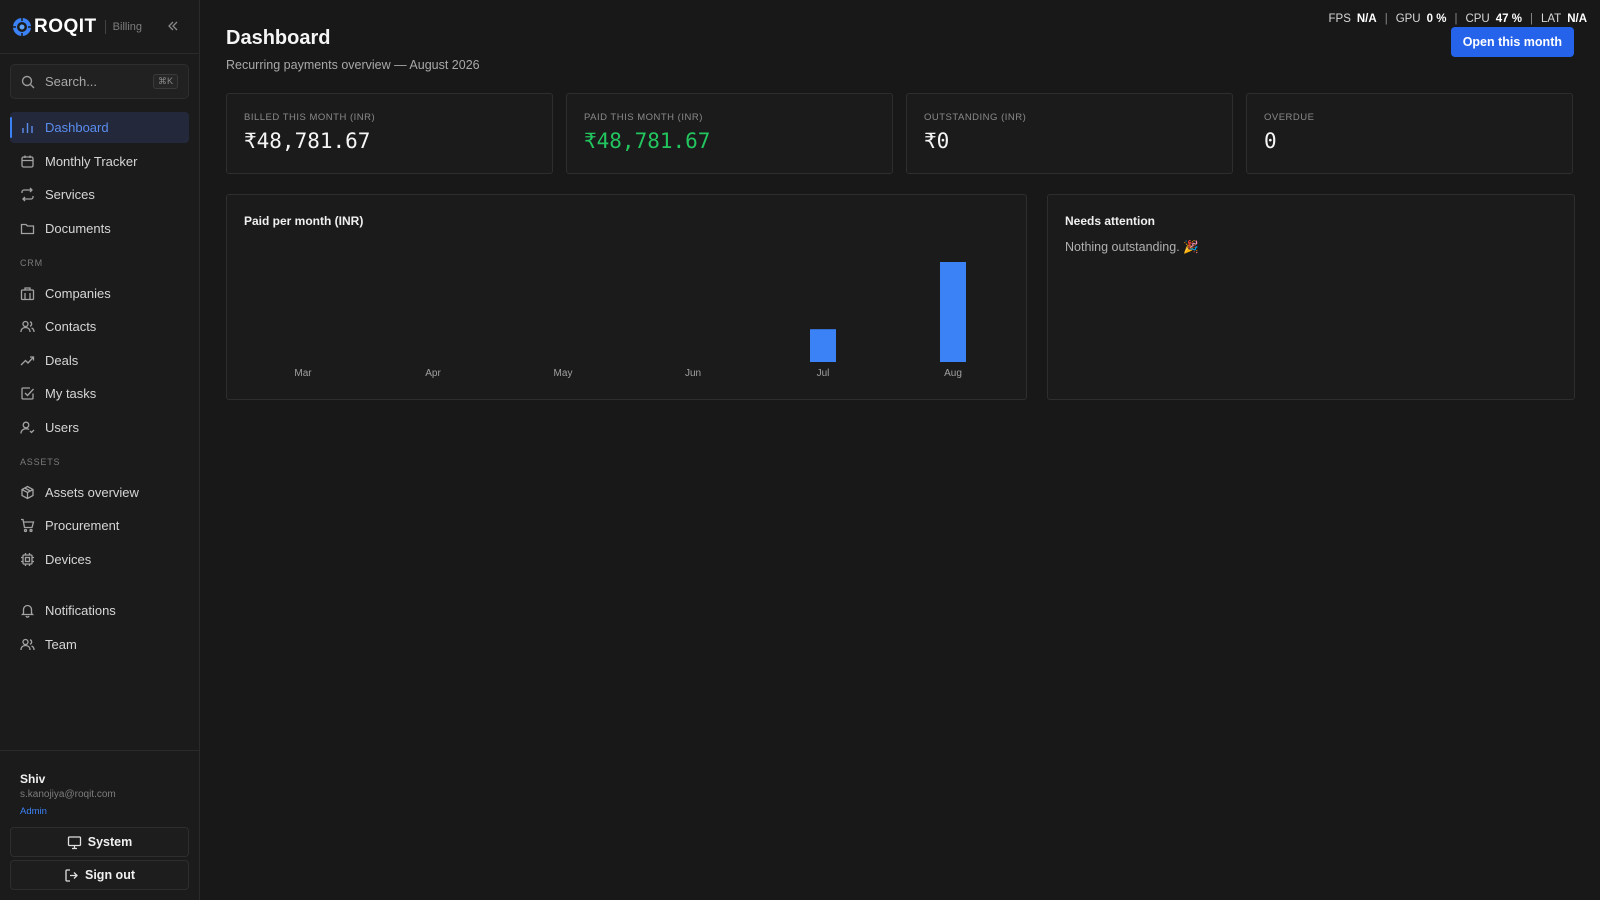  I want to click on fps-label: FPS, so click(1339, 19).